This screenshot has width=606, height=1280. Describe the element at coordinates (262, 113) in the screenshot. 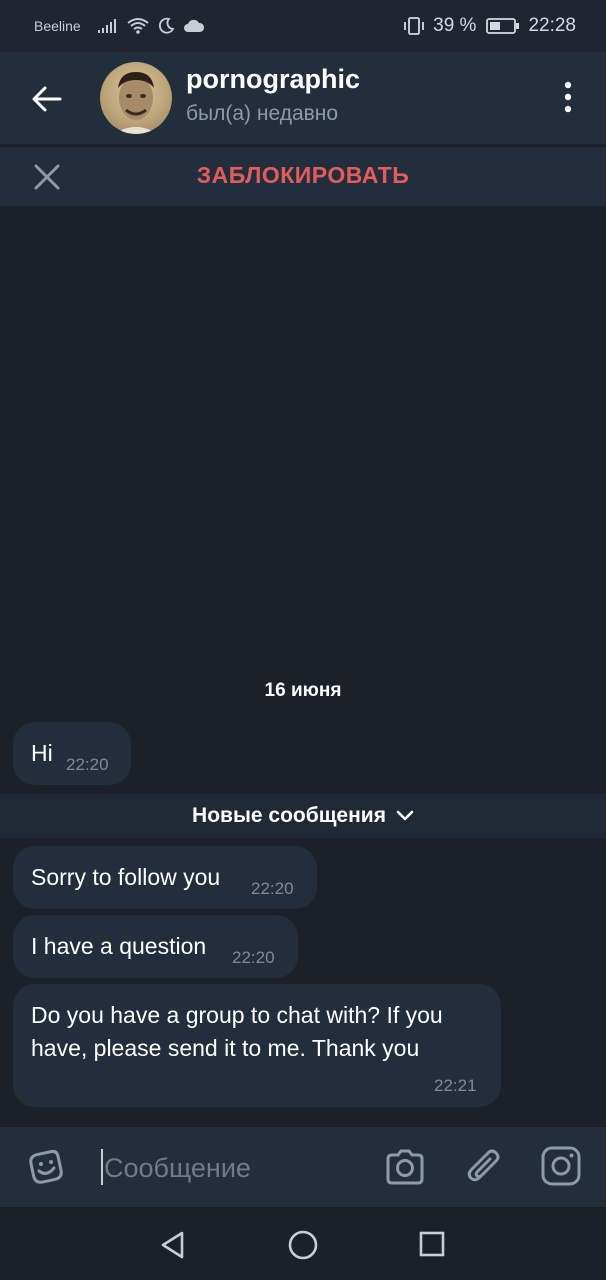

I see `last-seen-status: был(а) недавно` at that location.